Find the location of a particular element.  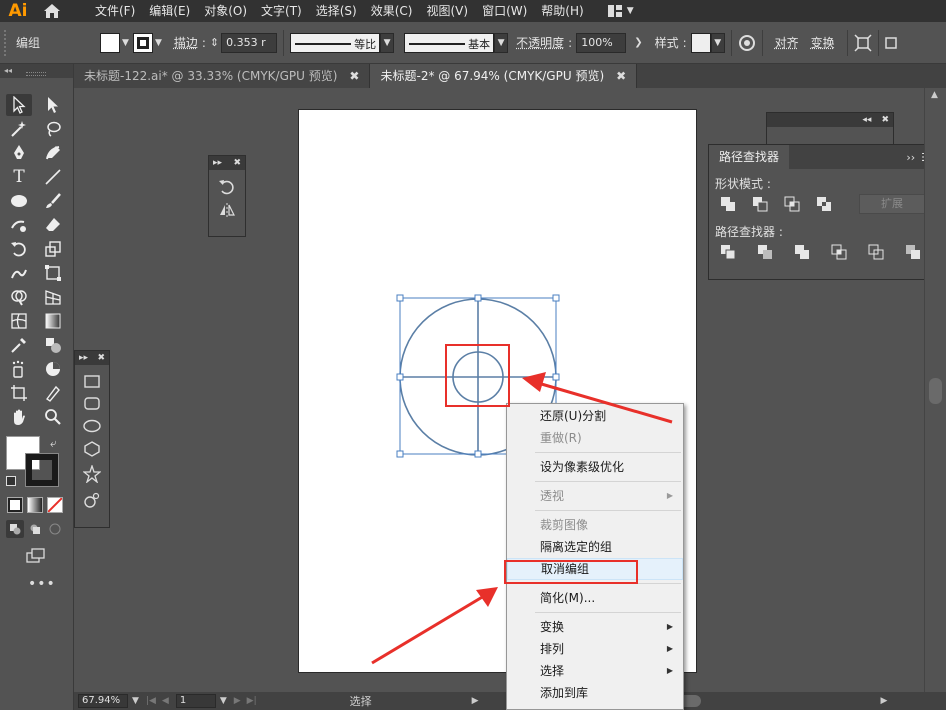

tab-pathfinder: 路径查找器 is located at coordinates (749, 157).